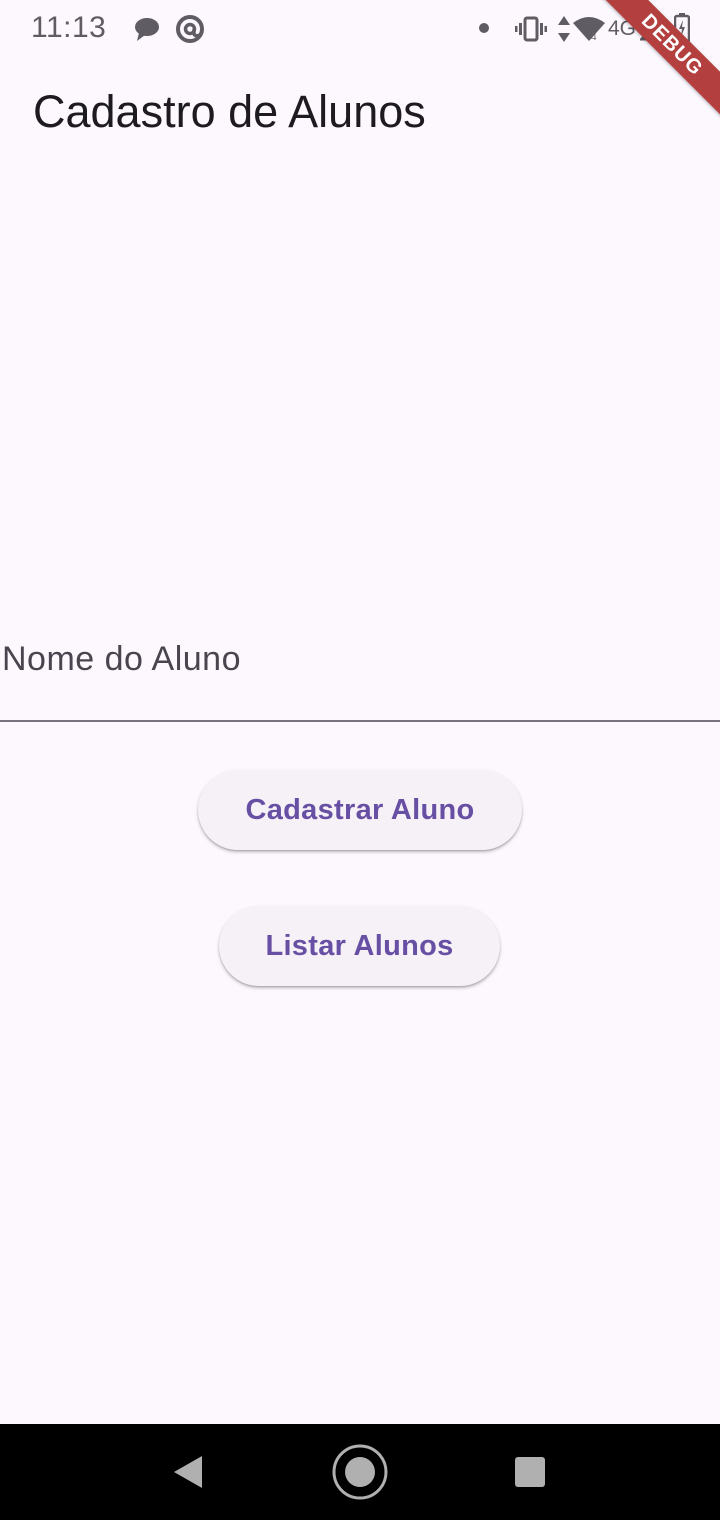  What do you see at coordinates (69, 27) in the screenshot?
I see `status-time: 11:13` at bounding box center [69, 27].